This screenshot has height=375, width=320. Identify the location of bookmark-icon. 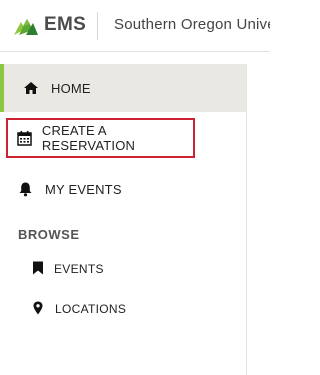
(38, 269).